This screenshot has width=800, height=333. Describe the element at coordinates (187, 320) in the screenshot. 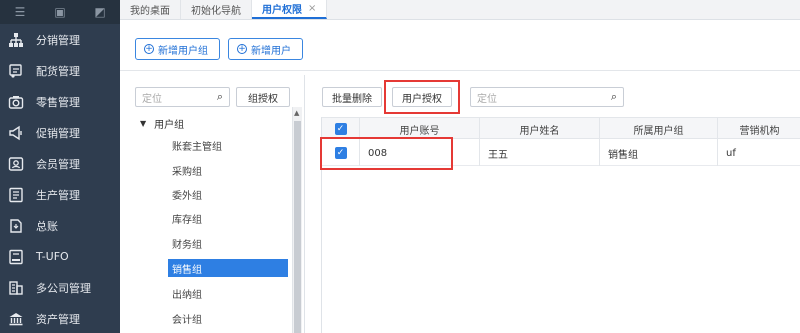

I see `tree-item-label: 会计组` at that location.